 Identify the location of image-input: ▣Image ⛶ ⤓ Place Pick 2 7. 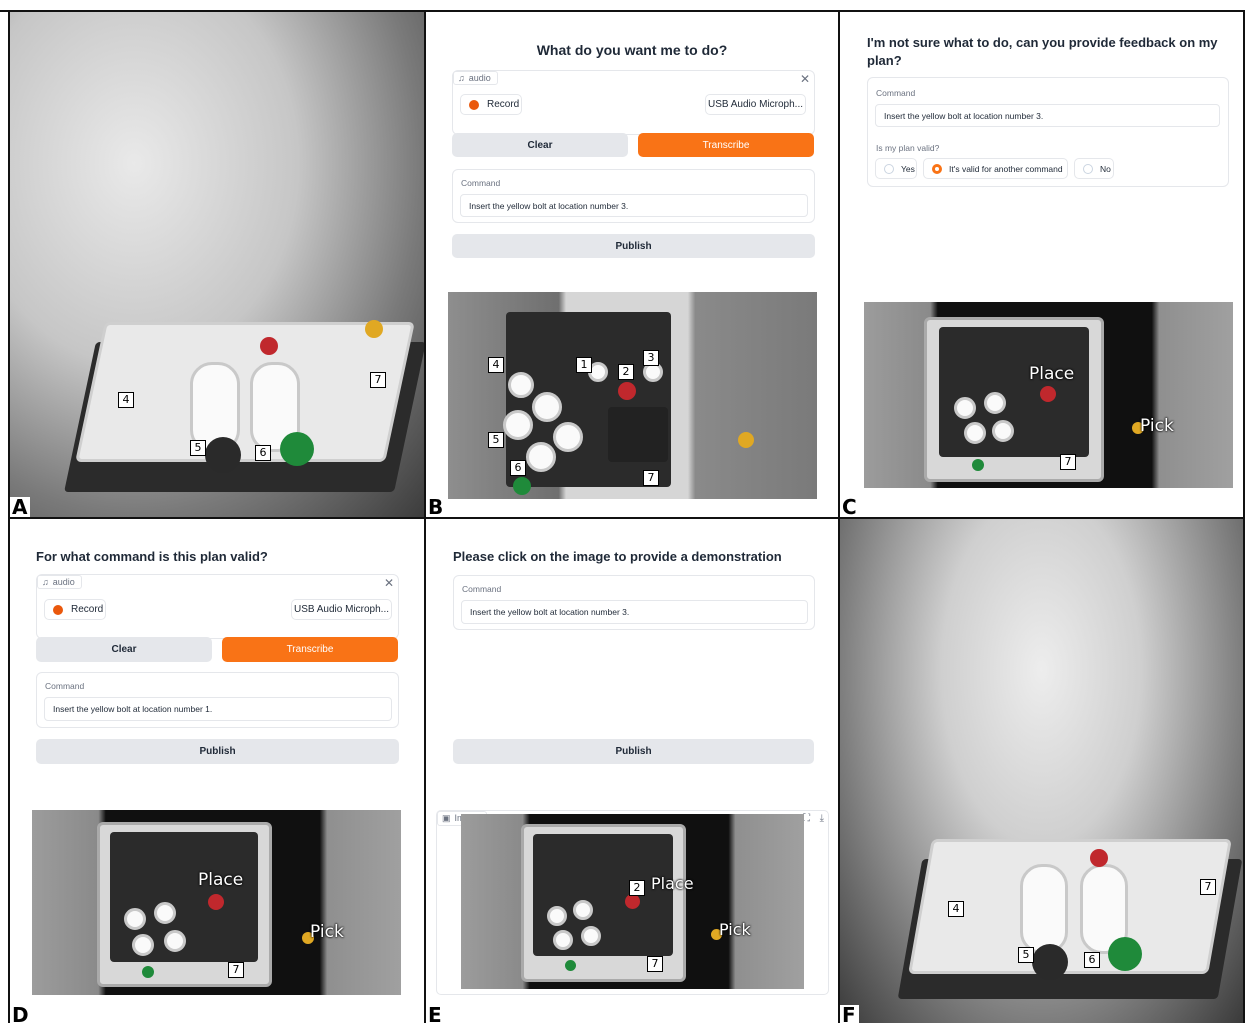
(632, 902).